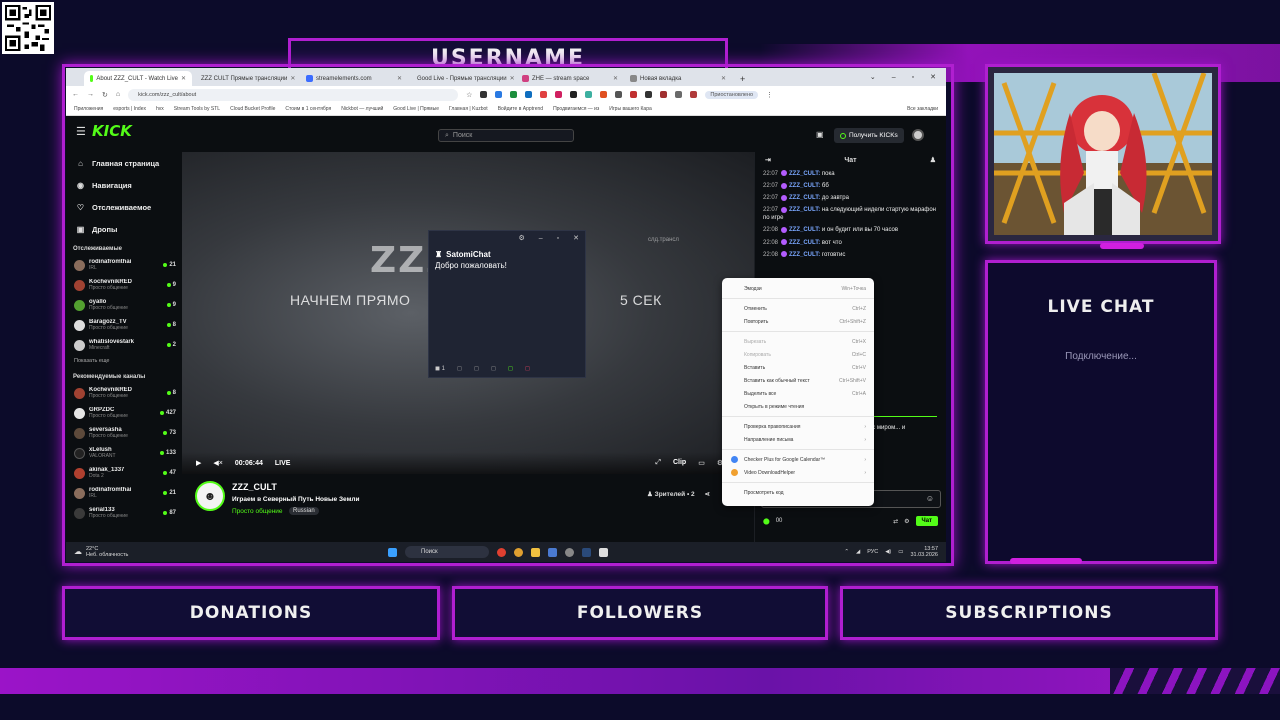 The width and height of the screenshot is (1280, 720). Describe the element at coordinates (124, 325) in the screenshot. I see `channel-item: Baragozz_TV Просто общение 8` at that location.